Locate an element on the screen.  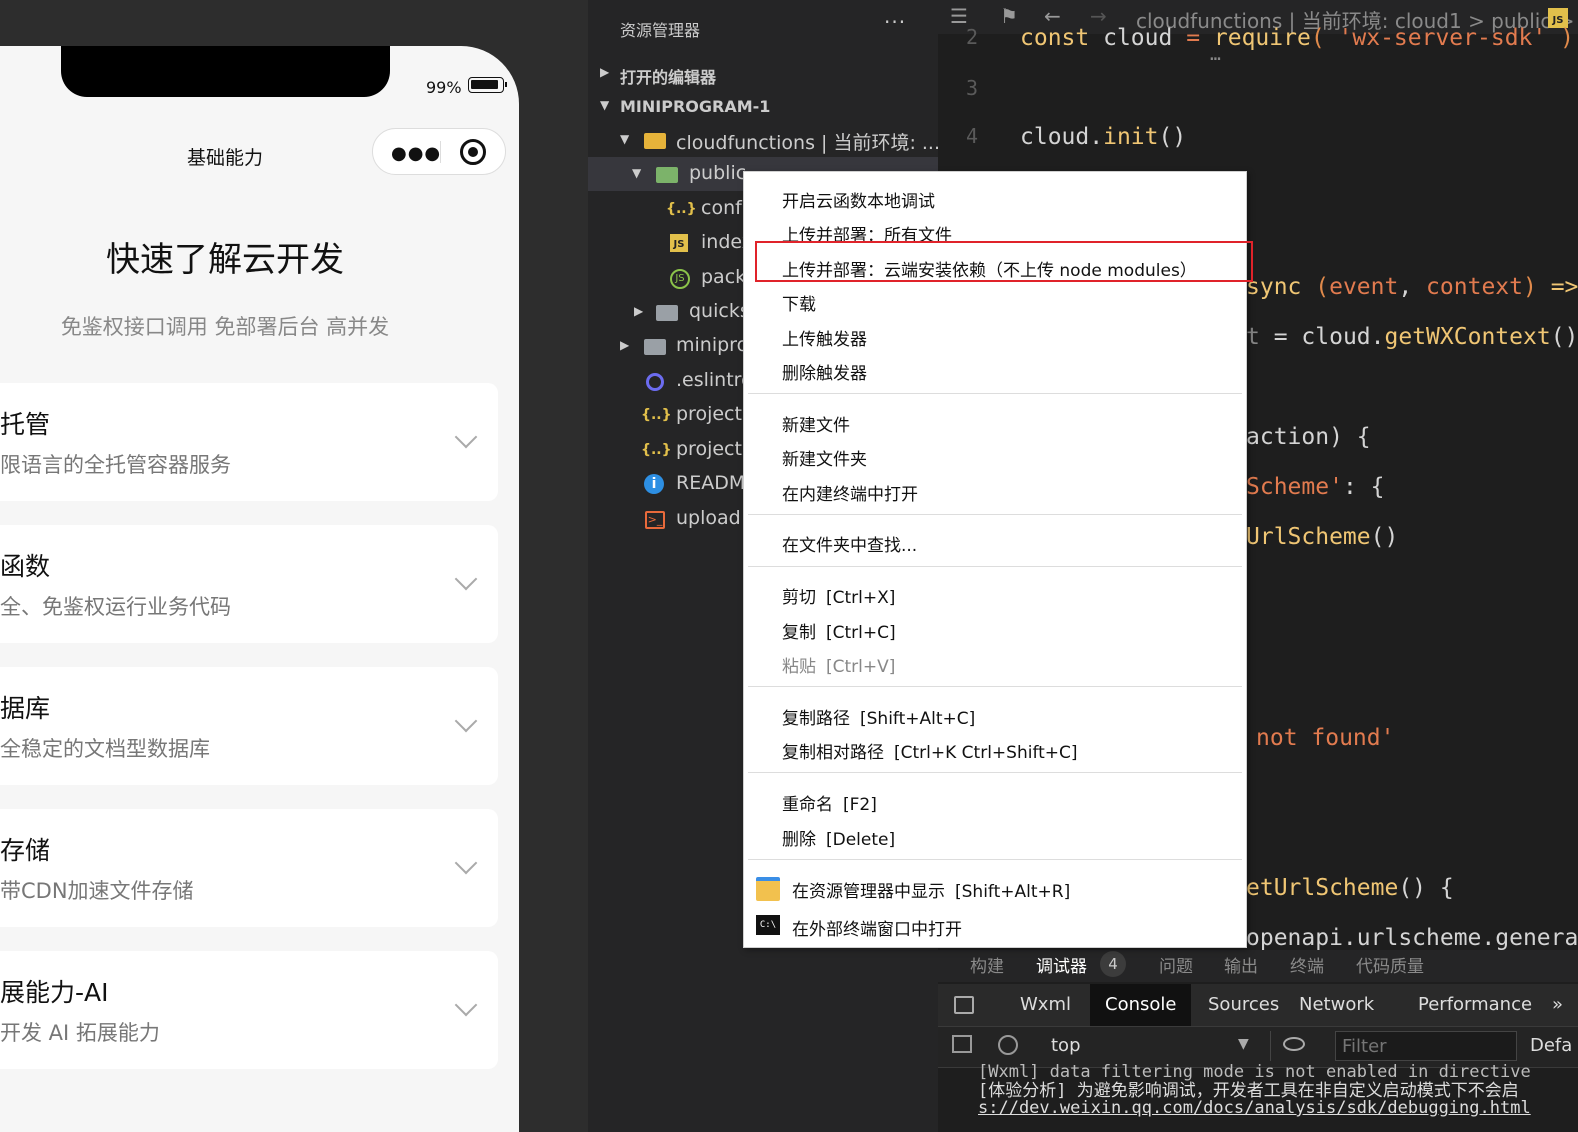
menu-item-paste: 粘贴 [Ctrl+V] is located at coordinates (838, 667).